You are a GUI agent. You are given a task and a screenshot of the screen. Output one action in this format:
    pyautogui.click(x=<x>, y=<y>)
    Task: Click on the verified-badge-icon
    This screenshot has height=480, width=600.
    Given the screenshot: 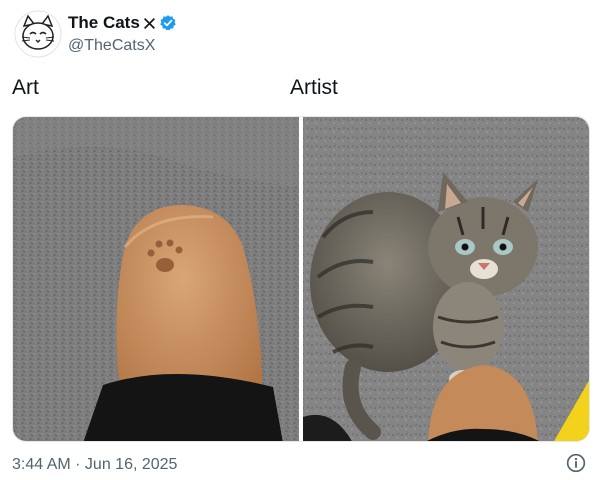 What is the action you would take?
    pyautogui.click(x=168, y=23)
    